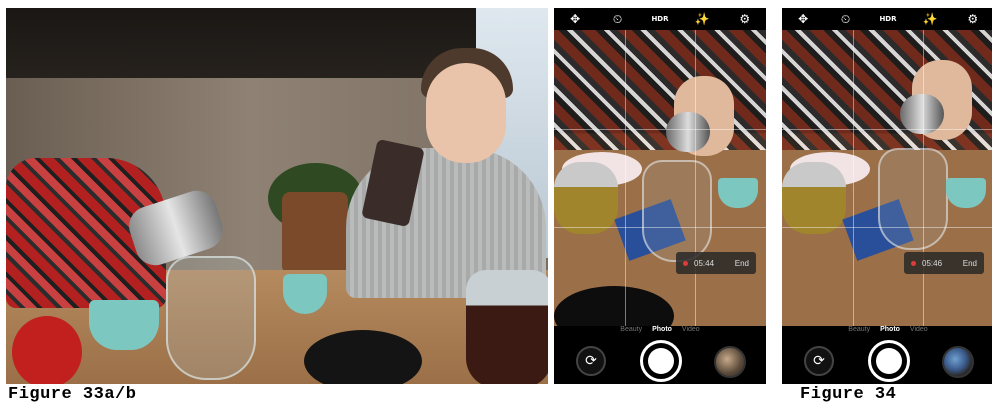 This screenshot has width=992, height=404. Describe the element at coordinates (363, 357) in the screenshot. I see `black-saucer` at that location.